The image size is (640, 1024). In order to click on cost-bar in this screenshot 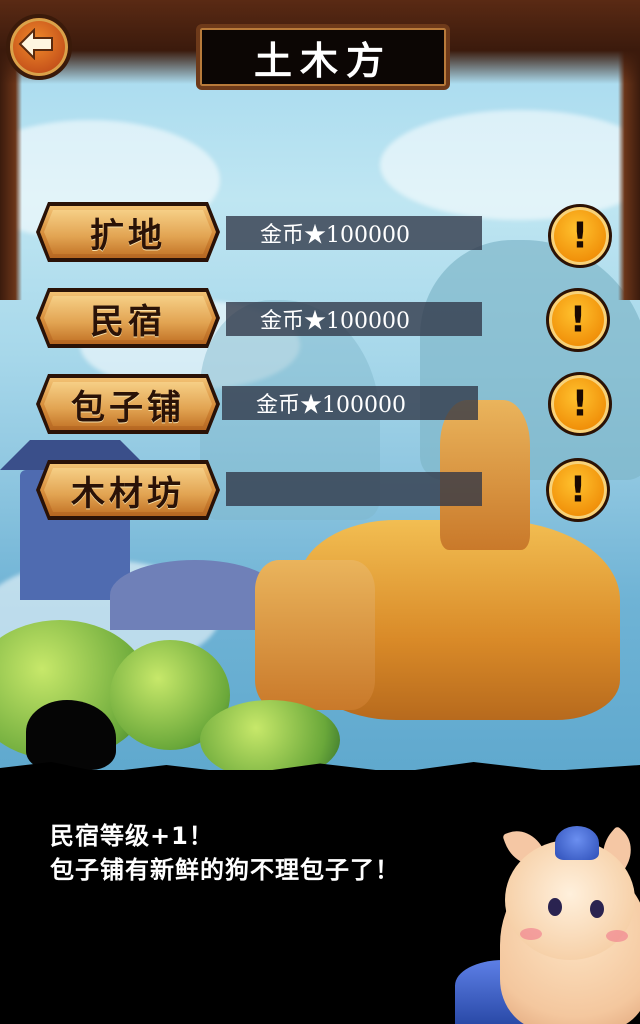, I will do `click(354, 489)`.